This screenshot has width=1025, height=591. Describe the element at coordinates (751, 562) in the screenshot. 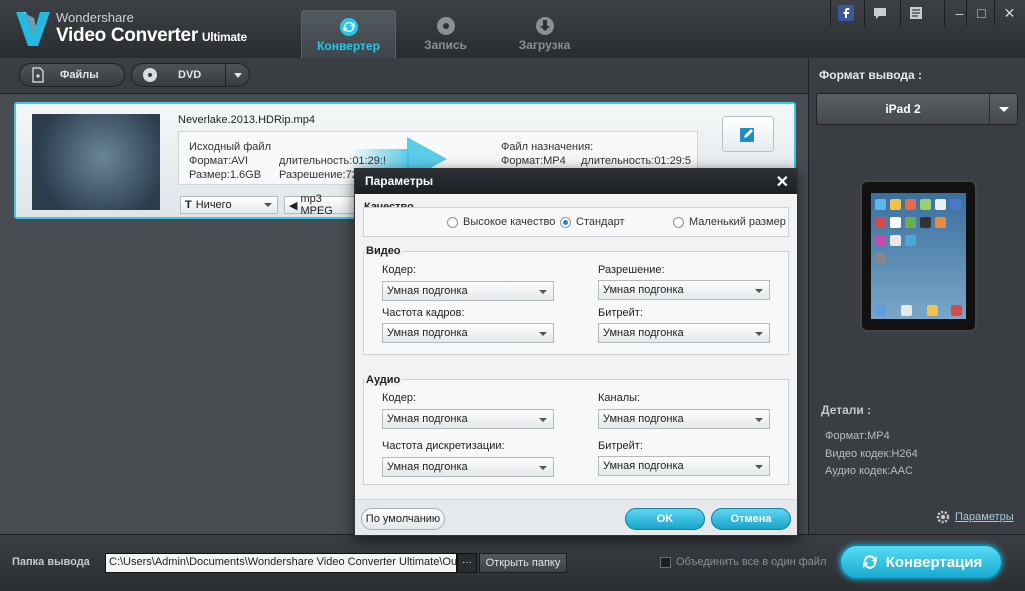

I see `merge-label: Объединить все в один файл` at that location.